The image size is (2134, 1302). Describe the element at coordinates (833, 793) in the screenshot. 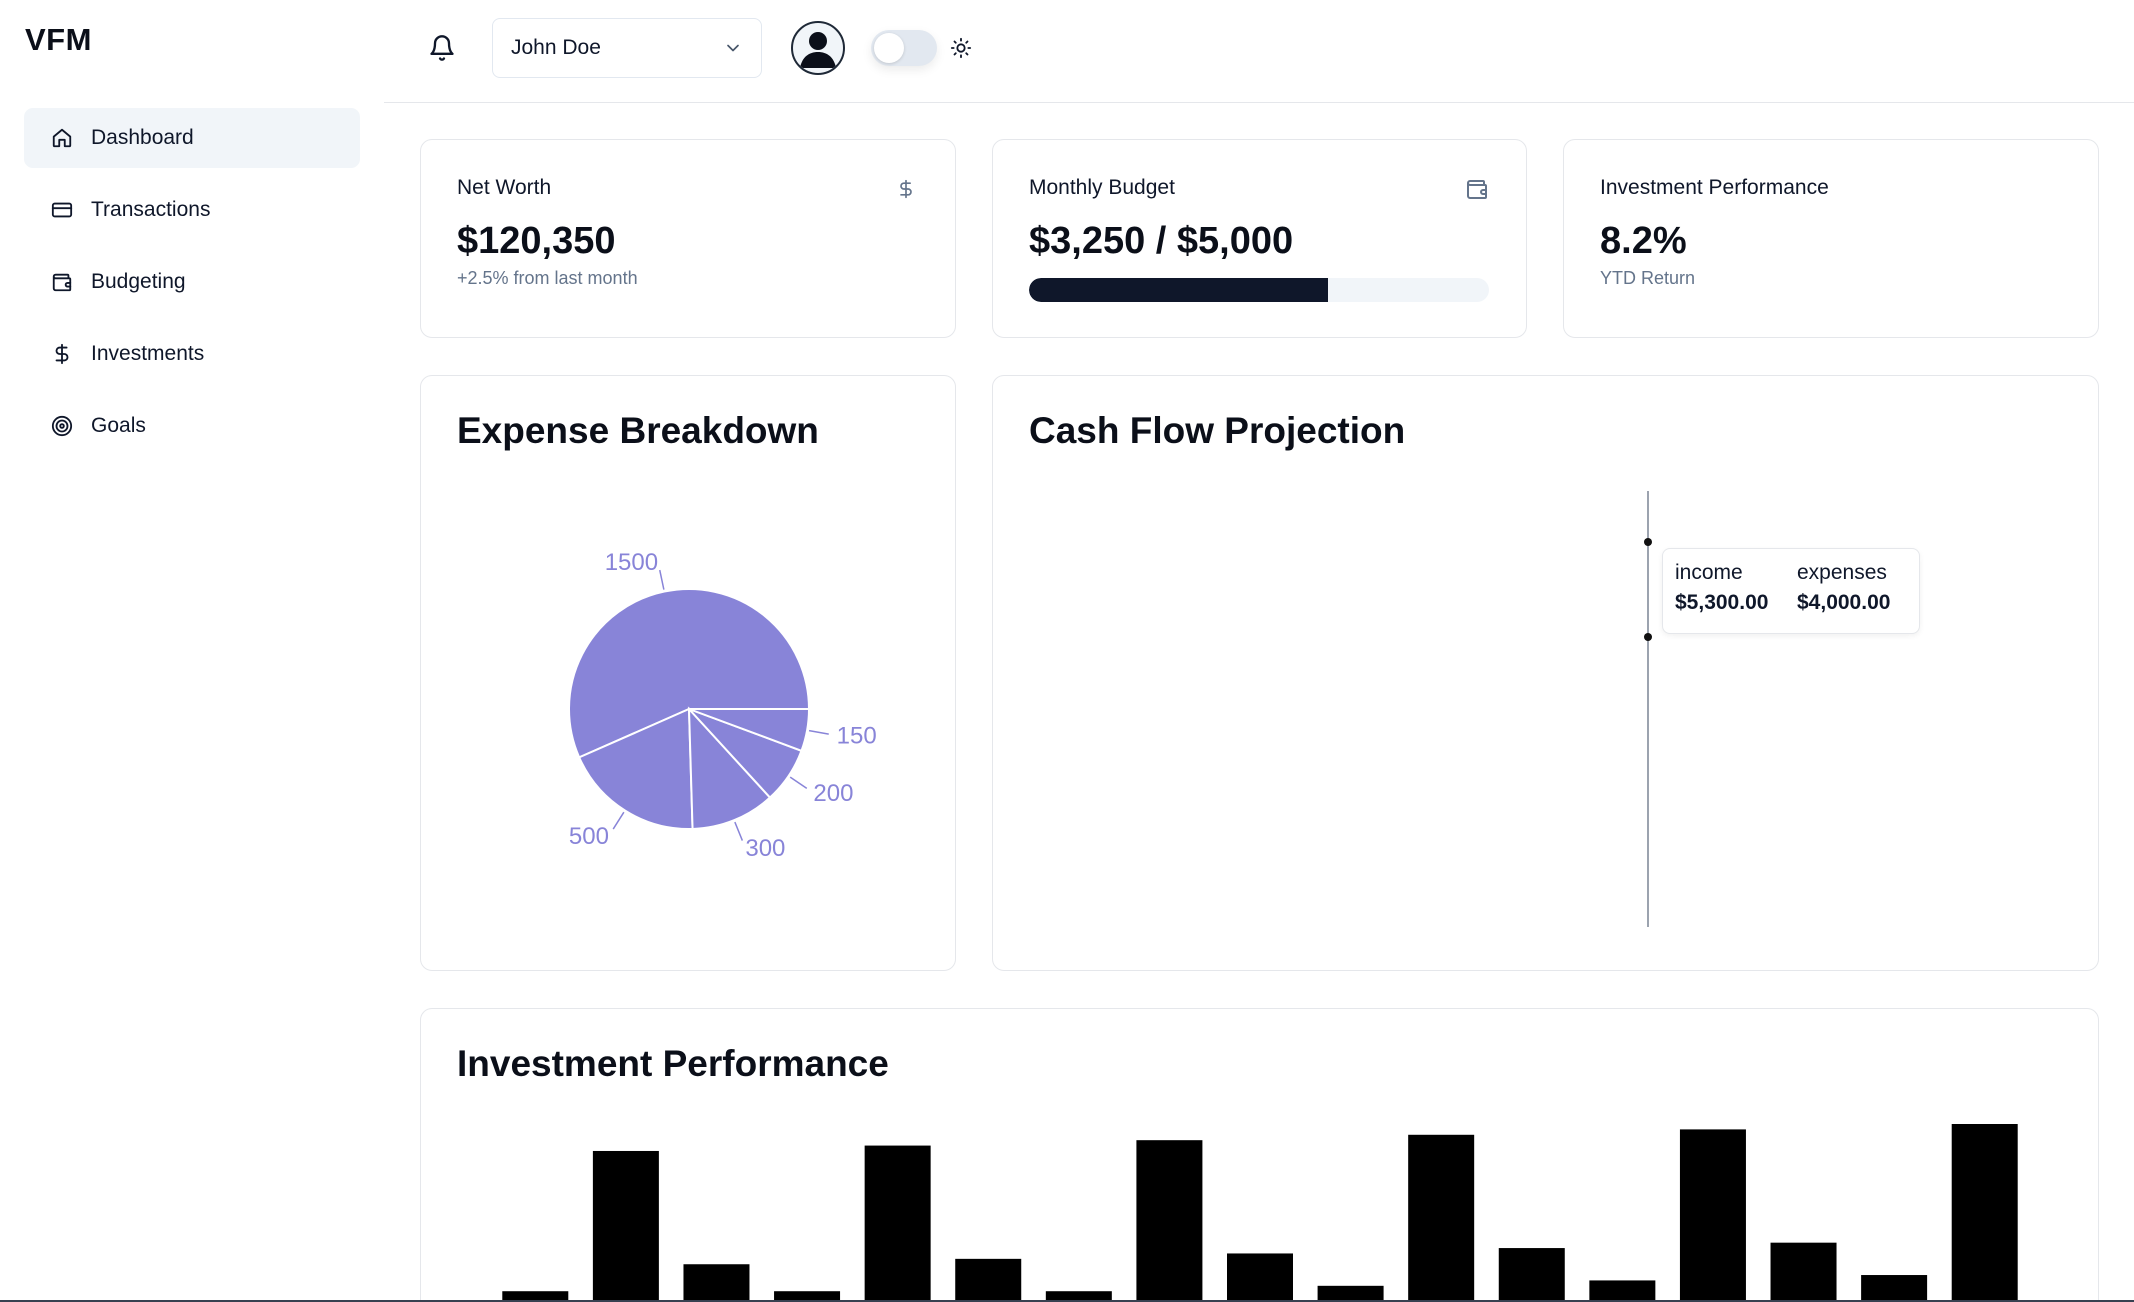

I see `pie-slice-label: 200` at that location.